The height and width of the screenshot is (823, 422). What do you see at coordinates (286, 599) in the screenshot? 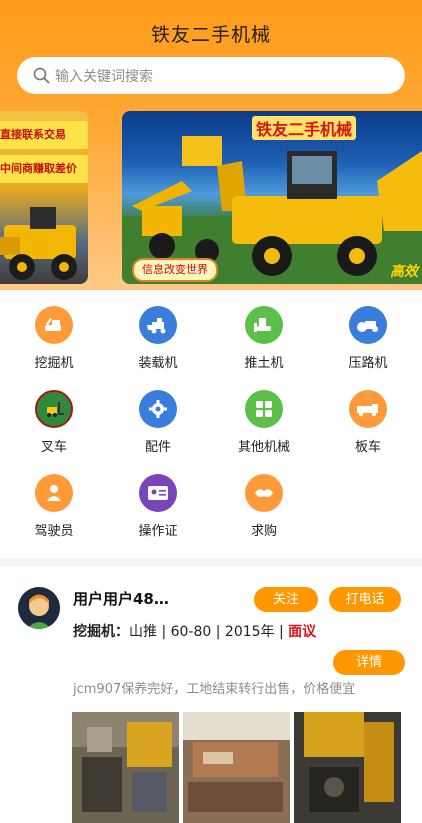
I see `follow-button: 关注` at bounding box center [286, 599].